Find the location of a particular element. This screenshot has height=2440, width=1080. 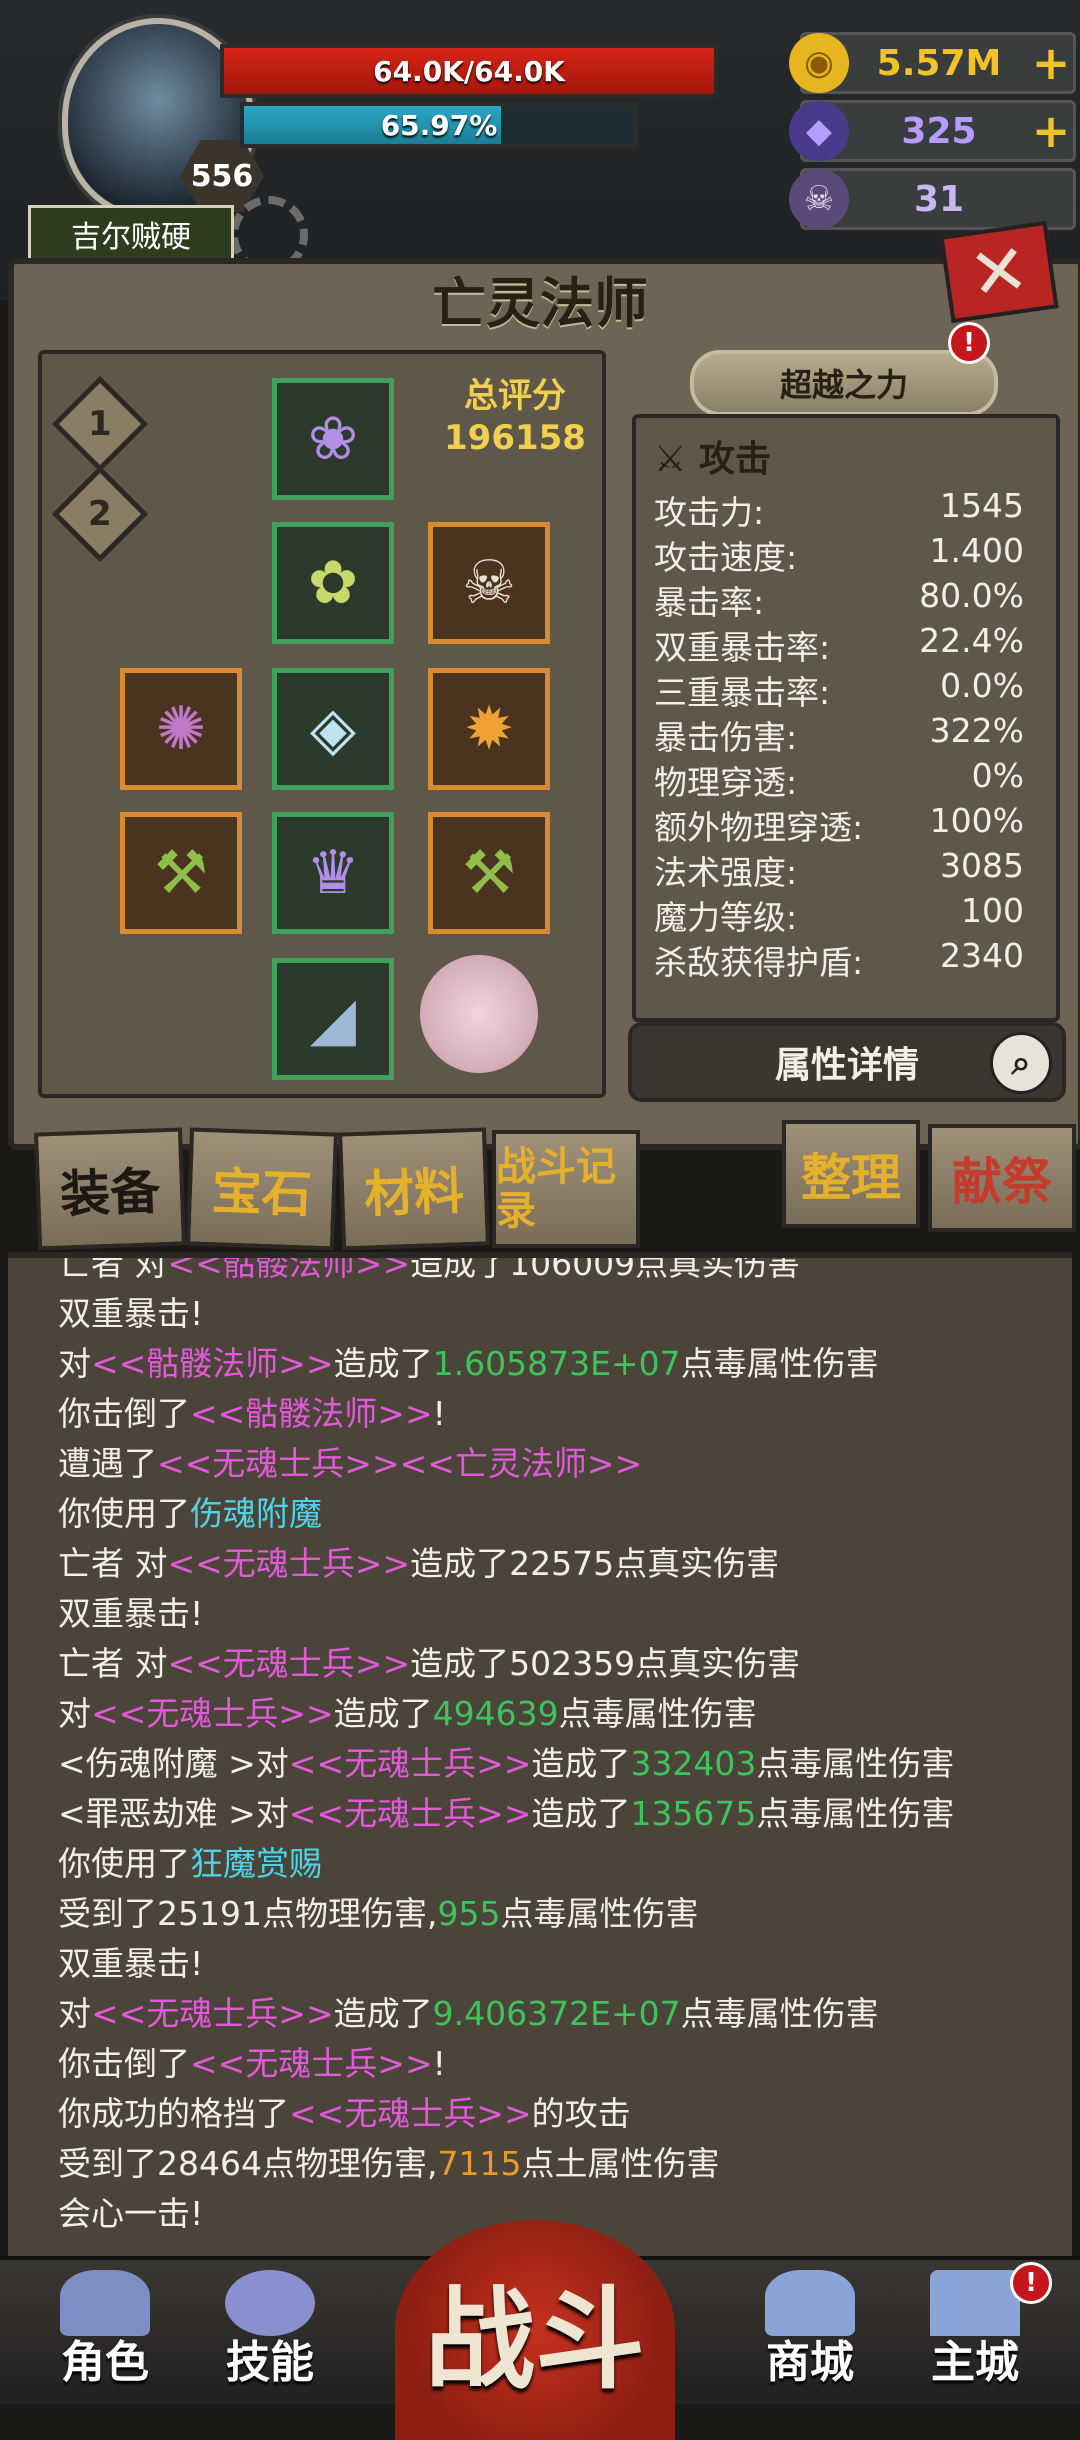

belt-slot: ◈ is located at coordinates (333, 729).